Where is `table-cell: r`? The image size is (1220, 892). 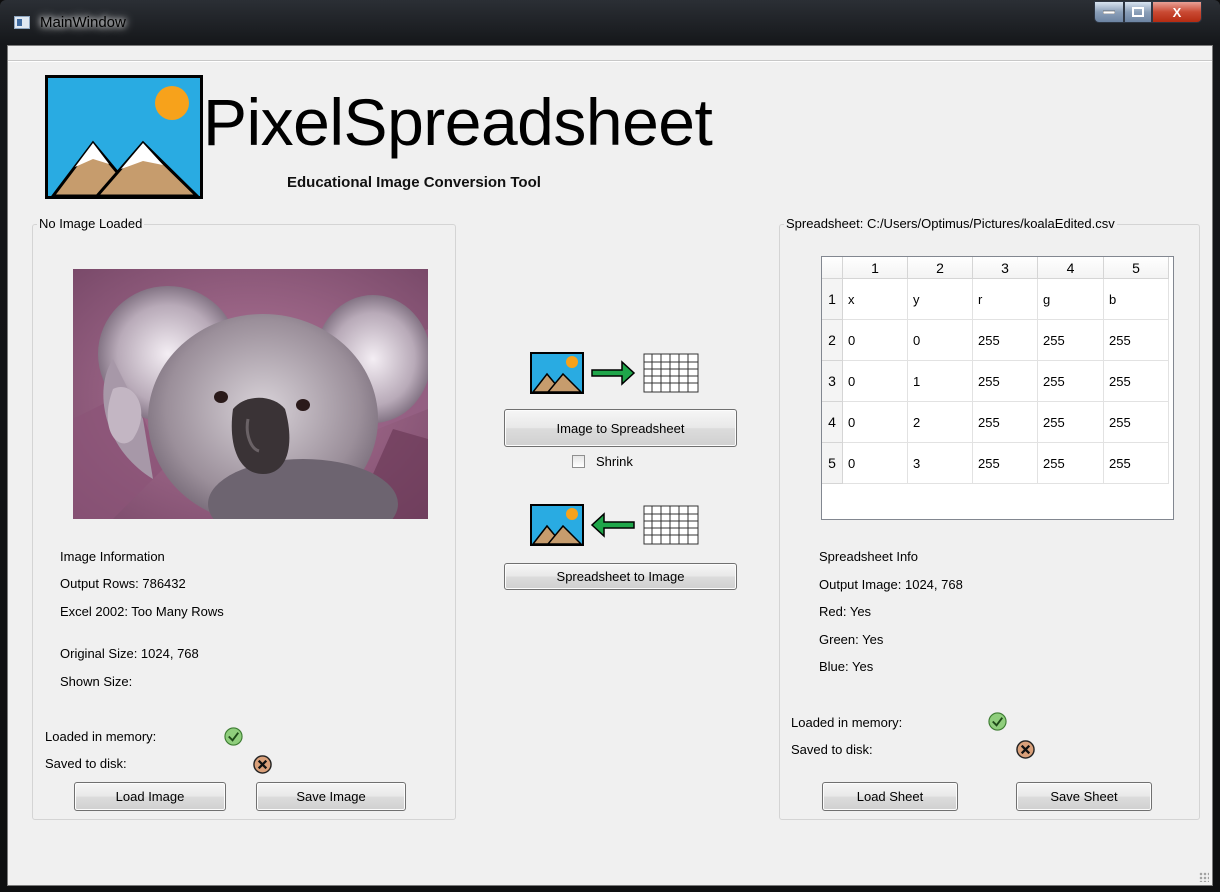 table-cell: r is located at coordinates (1005, 299).